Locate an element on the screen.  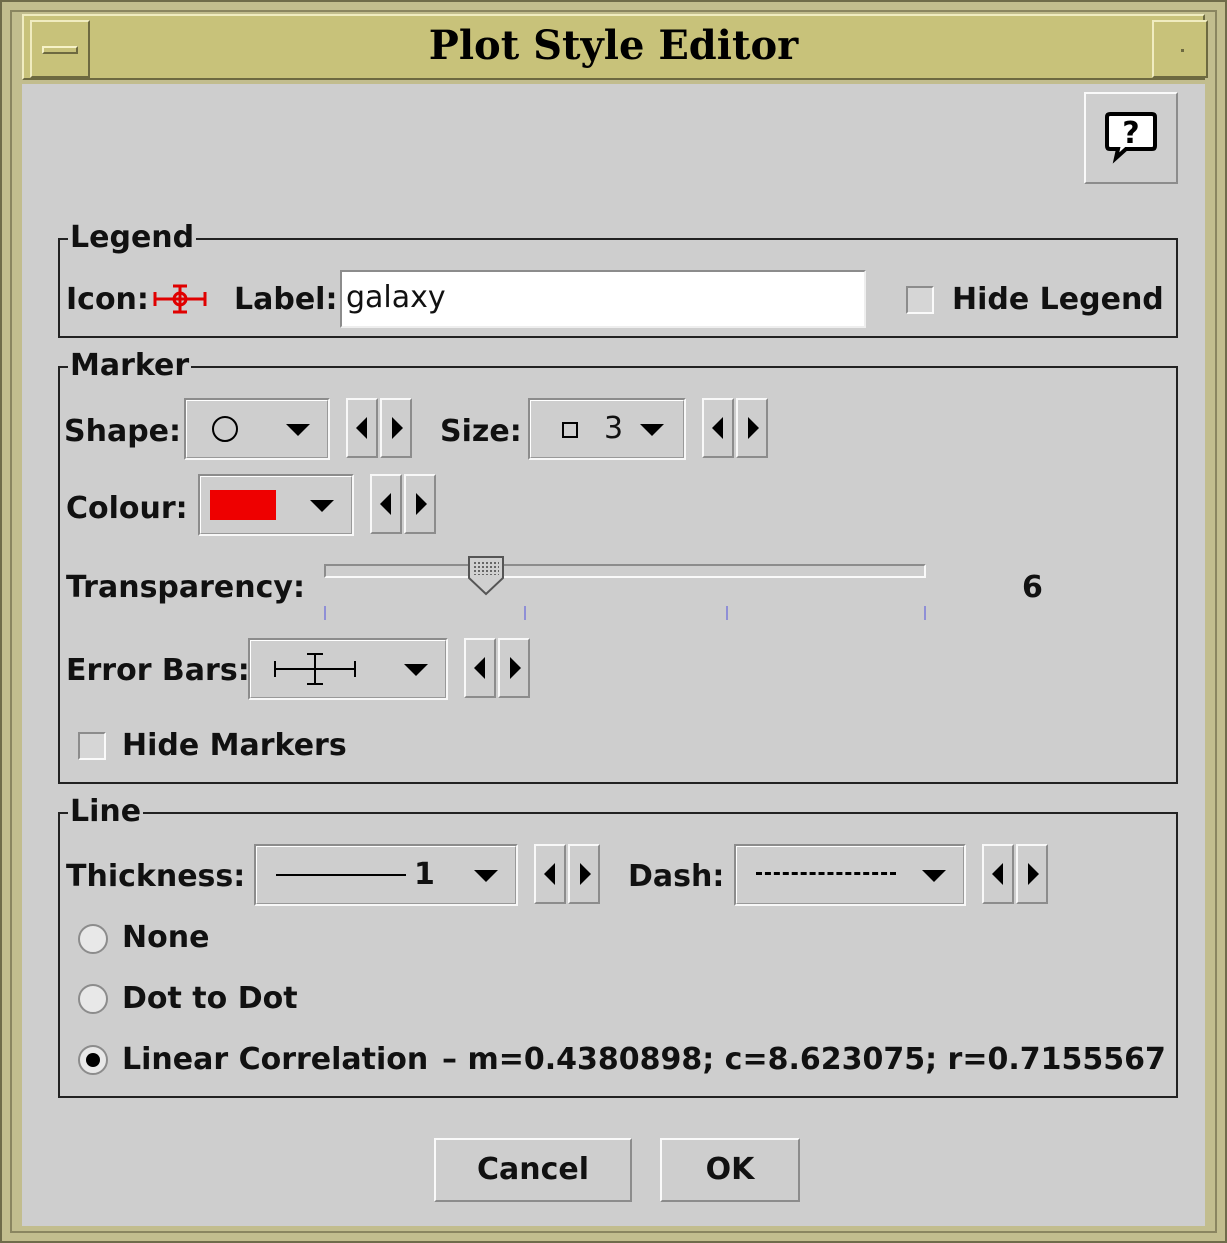
thickness-next-button is located at coordinates (584, 874).